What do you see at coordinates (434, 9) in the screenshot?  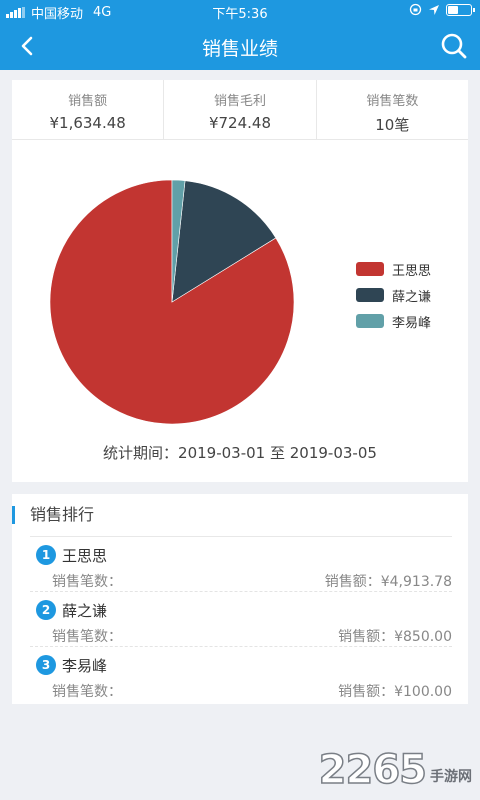 I see `location-icon` at bounding box center [434, 9].